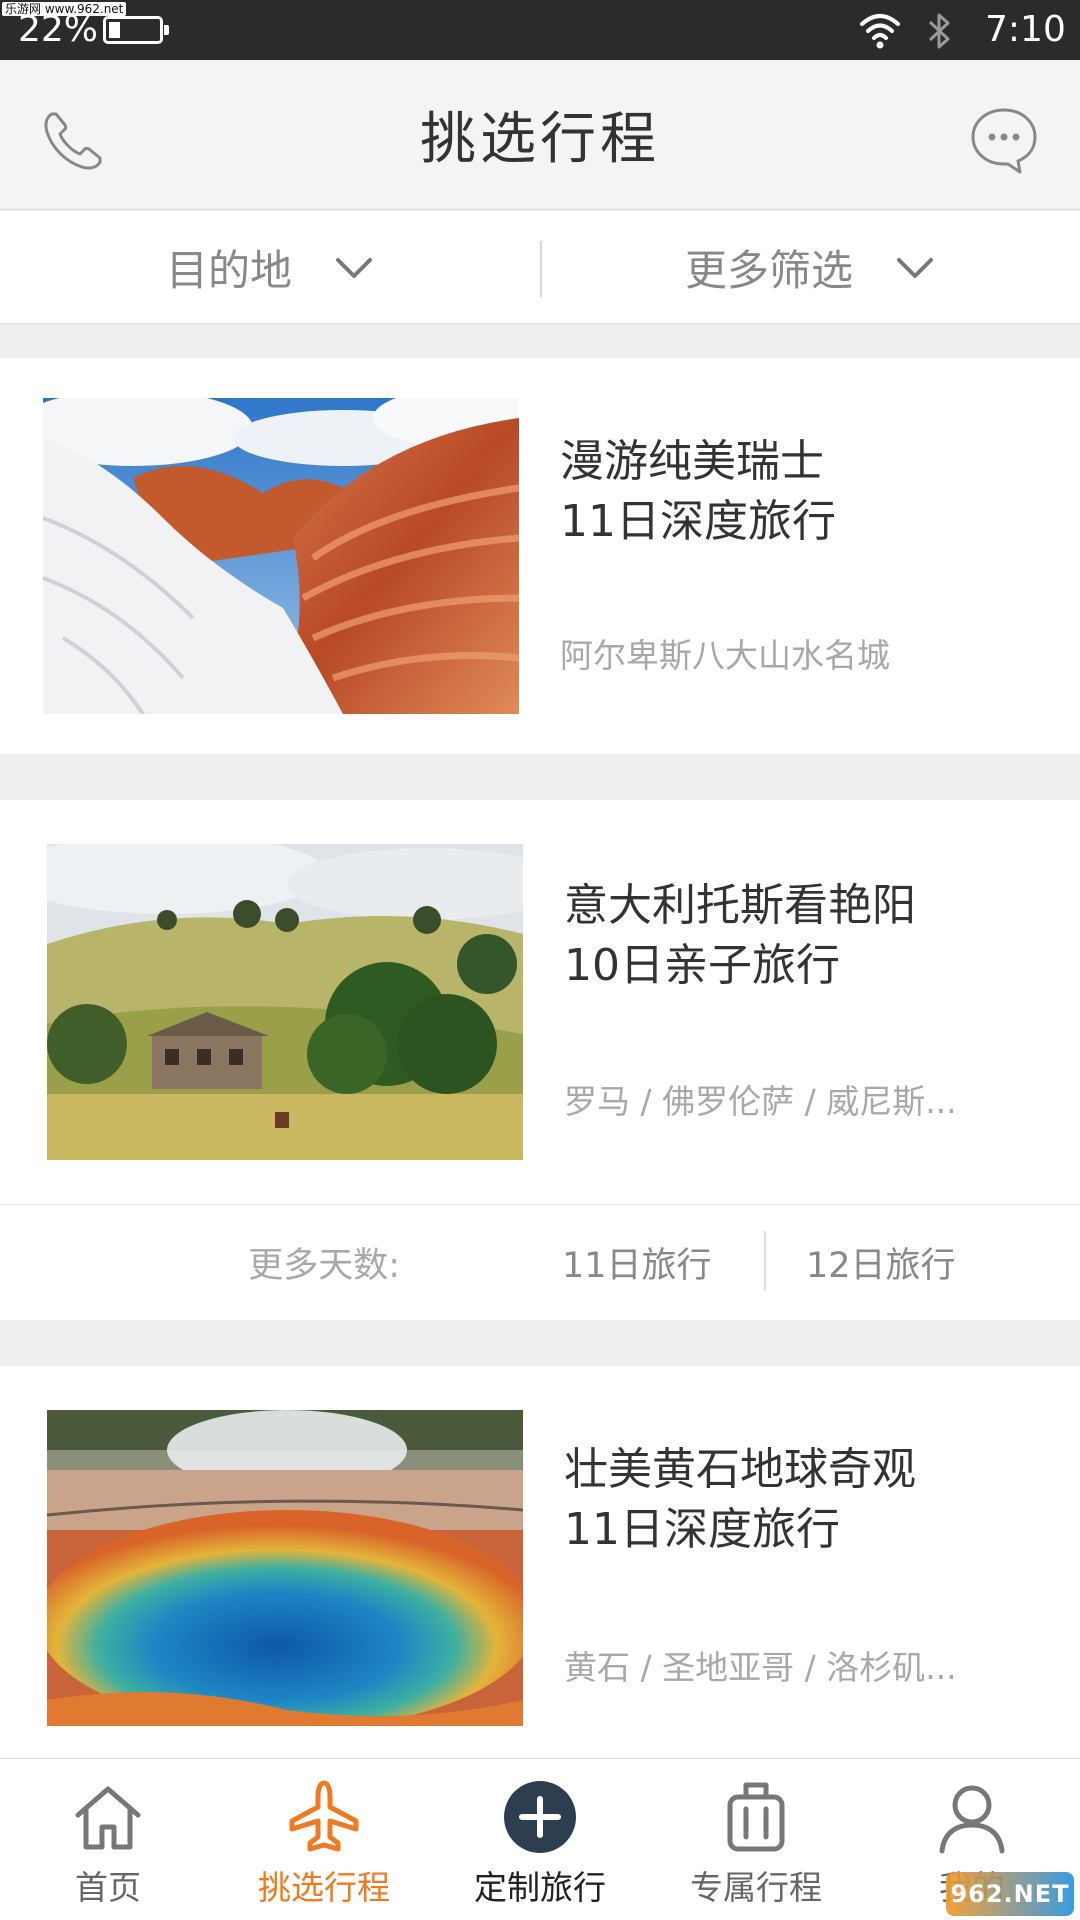 The image size is (1080, 1920). I want to click on status-bar: 乐游网 www.962.net 22% 7:10, so click(540, 30).